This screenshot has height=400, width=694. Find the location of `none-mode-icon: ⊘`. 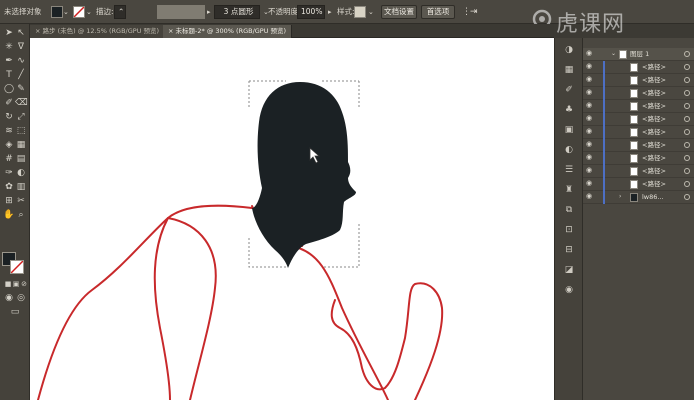

none-mode-icon: ⊘ is located at coordinates (24, 284).